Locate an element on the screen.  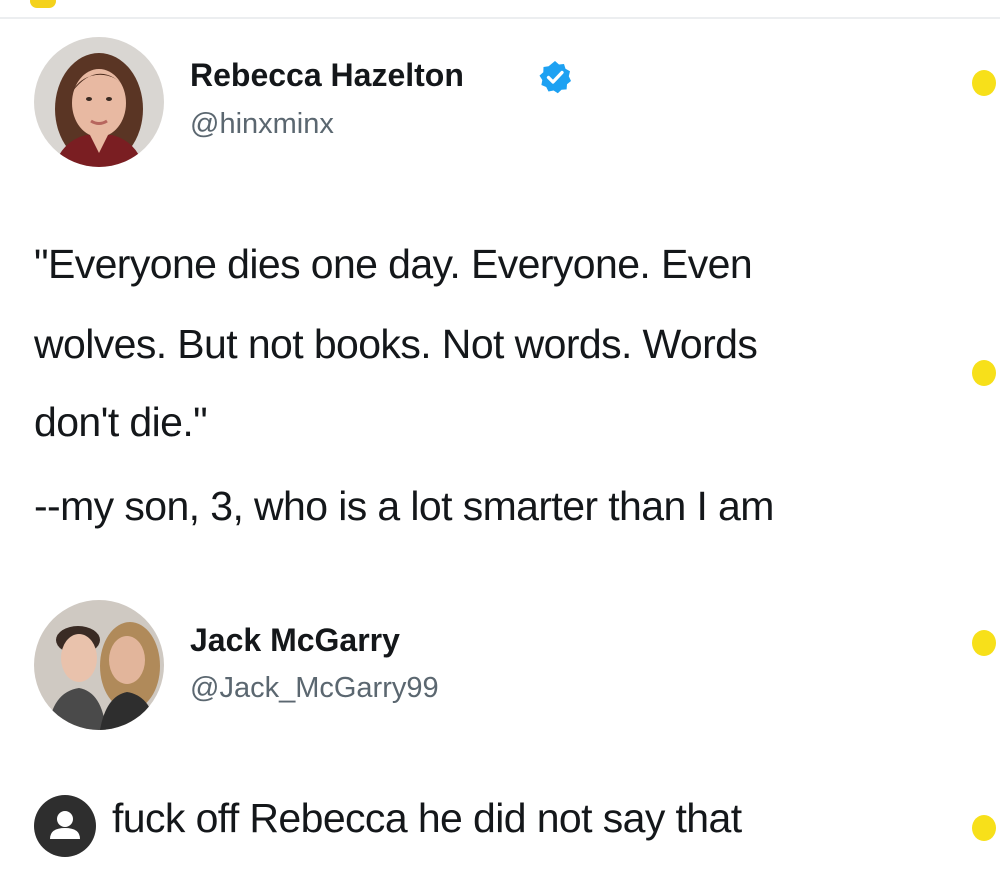
couple-photo-avatar-icon is located at coordinates (99, 665).